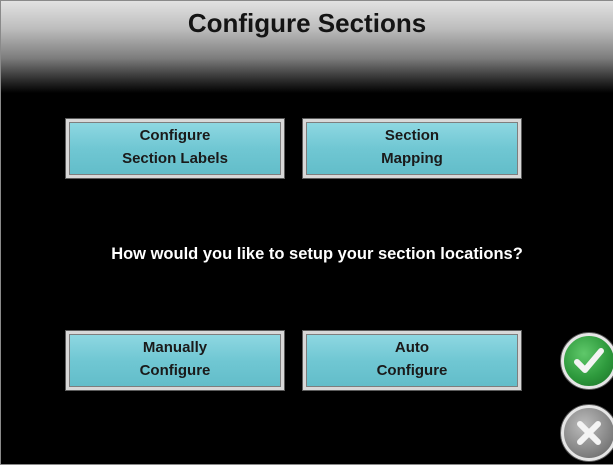  I want to click on cancel-button, so click(587, 433).